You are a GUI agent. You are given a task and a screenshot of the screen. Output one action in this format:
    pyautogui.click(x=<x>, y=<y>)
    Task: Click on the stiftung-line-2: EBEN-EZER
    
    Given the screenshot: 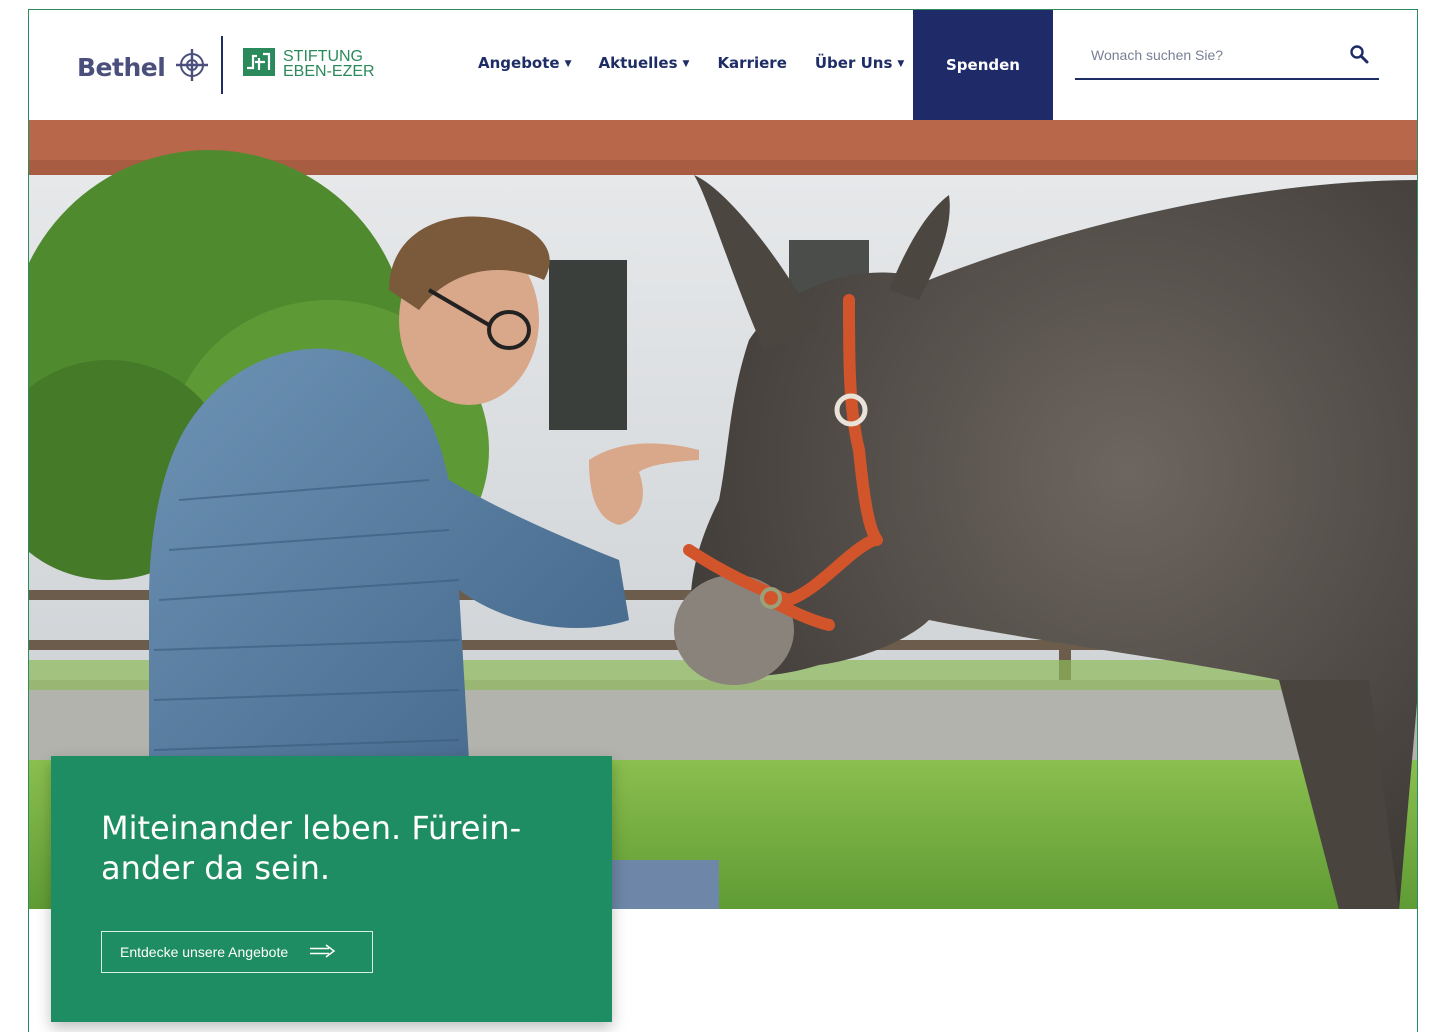 What is the action you would take?
    pyautogui.click(x=329, y=71)
    